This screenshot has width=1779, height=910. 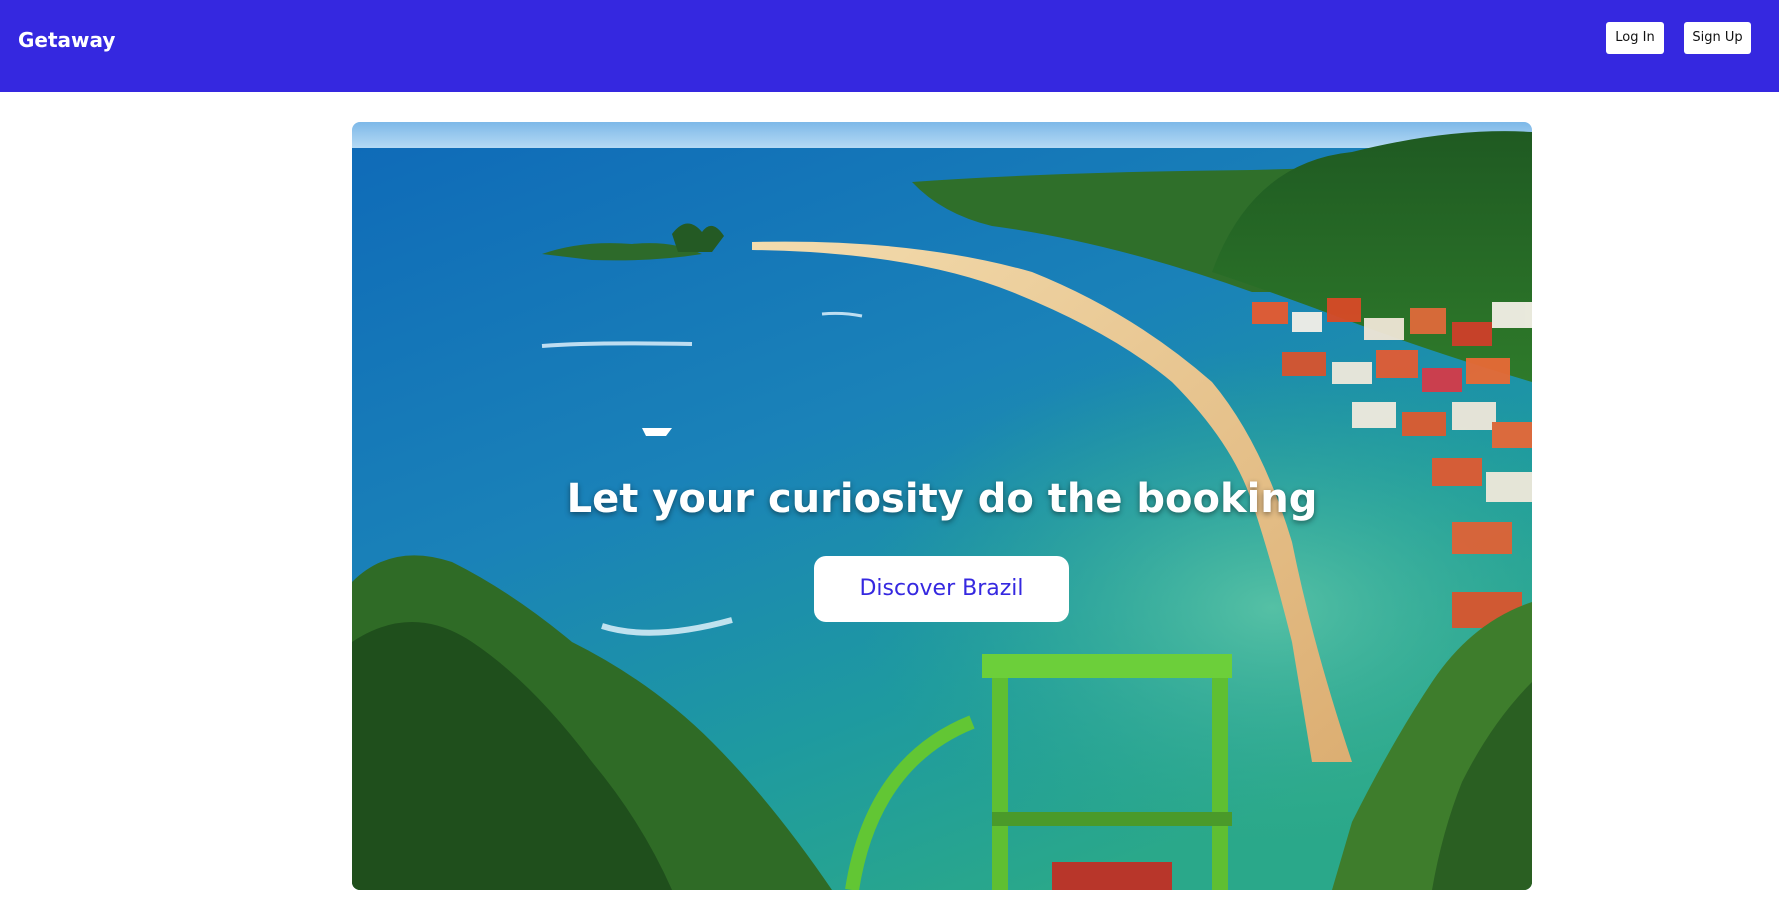 What do you see at coordinates (889, 46) in the screenshot?
I see `top-navbar: Getaway Log In Sign Up` at bounding box center [889, 46].